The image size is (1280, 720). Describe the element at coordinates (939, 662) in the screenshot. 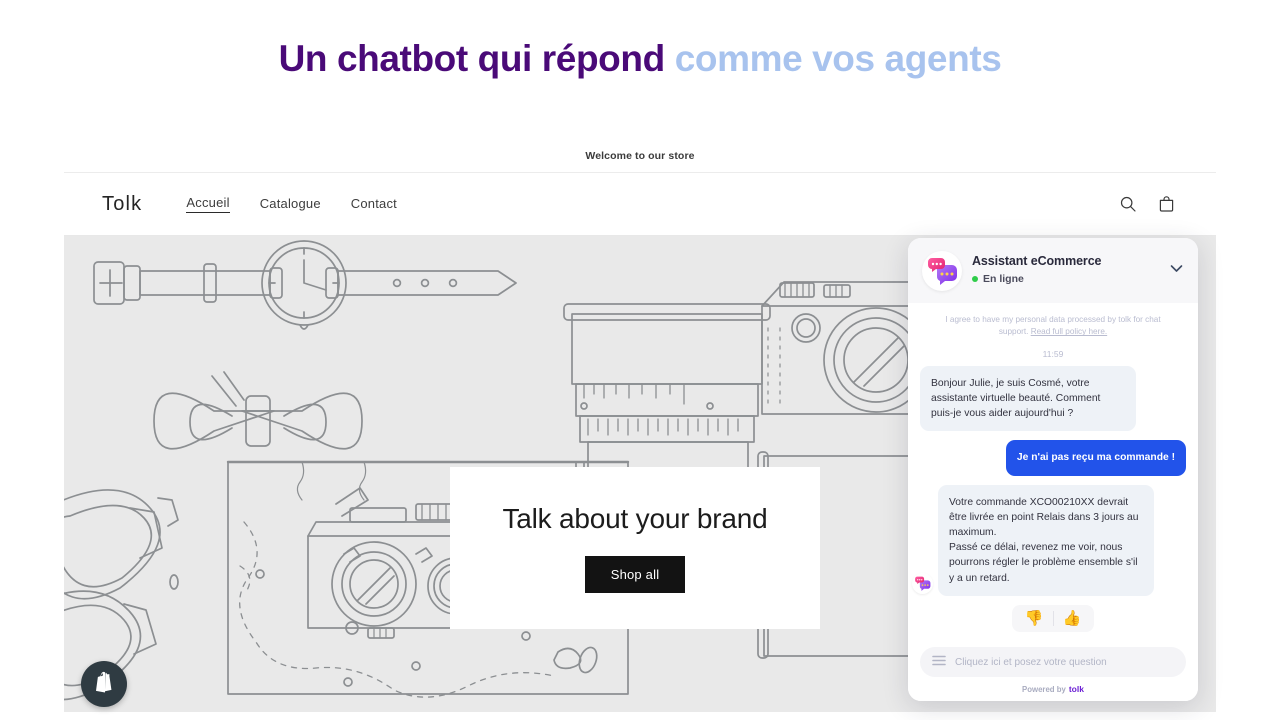

I see `hamburger-icon` at that location.